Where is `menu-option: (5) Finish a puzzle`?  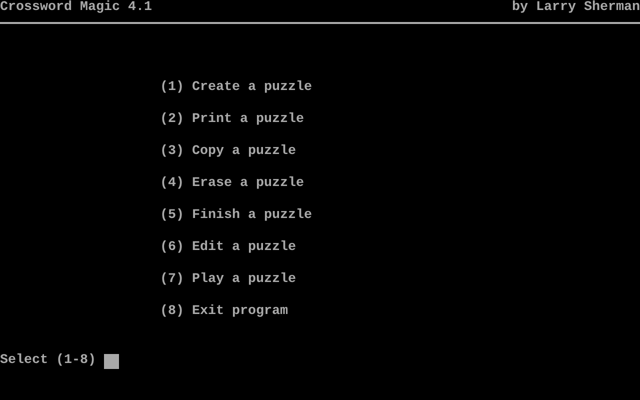 menu-option: (5) Finish a puzzle is located at coordinates (236, 216).